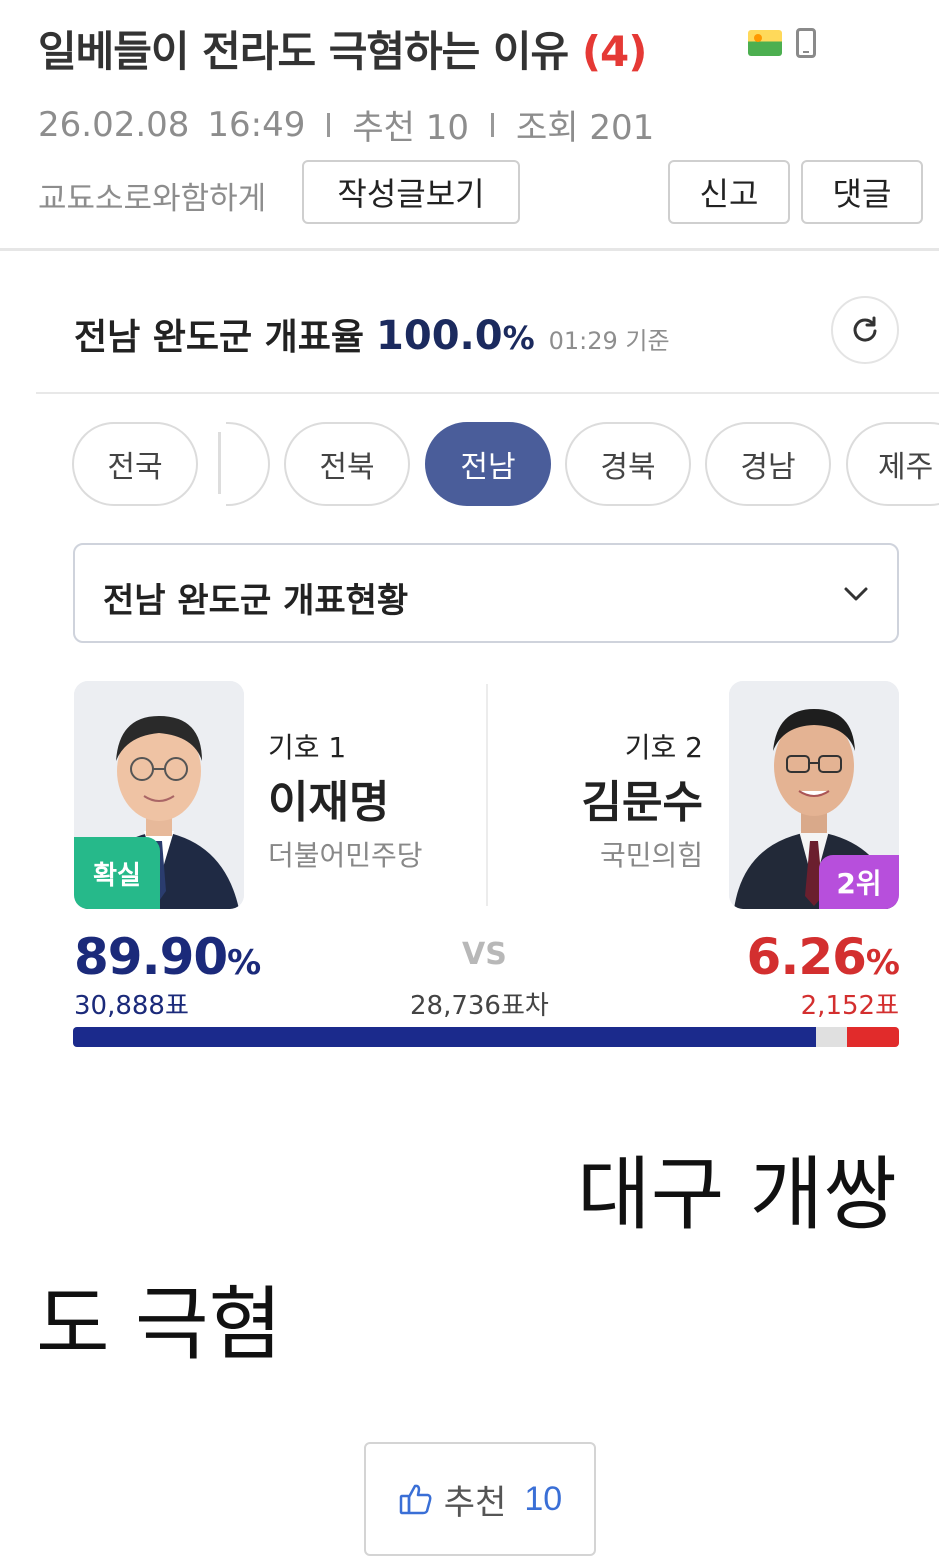 The image size is (939, 1564). I want to click on candidate-1-party: 더불어민주당, so click(345, 855).